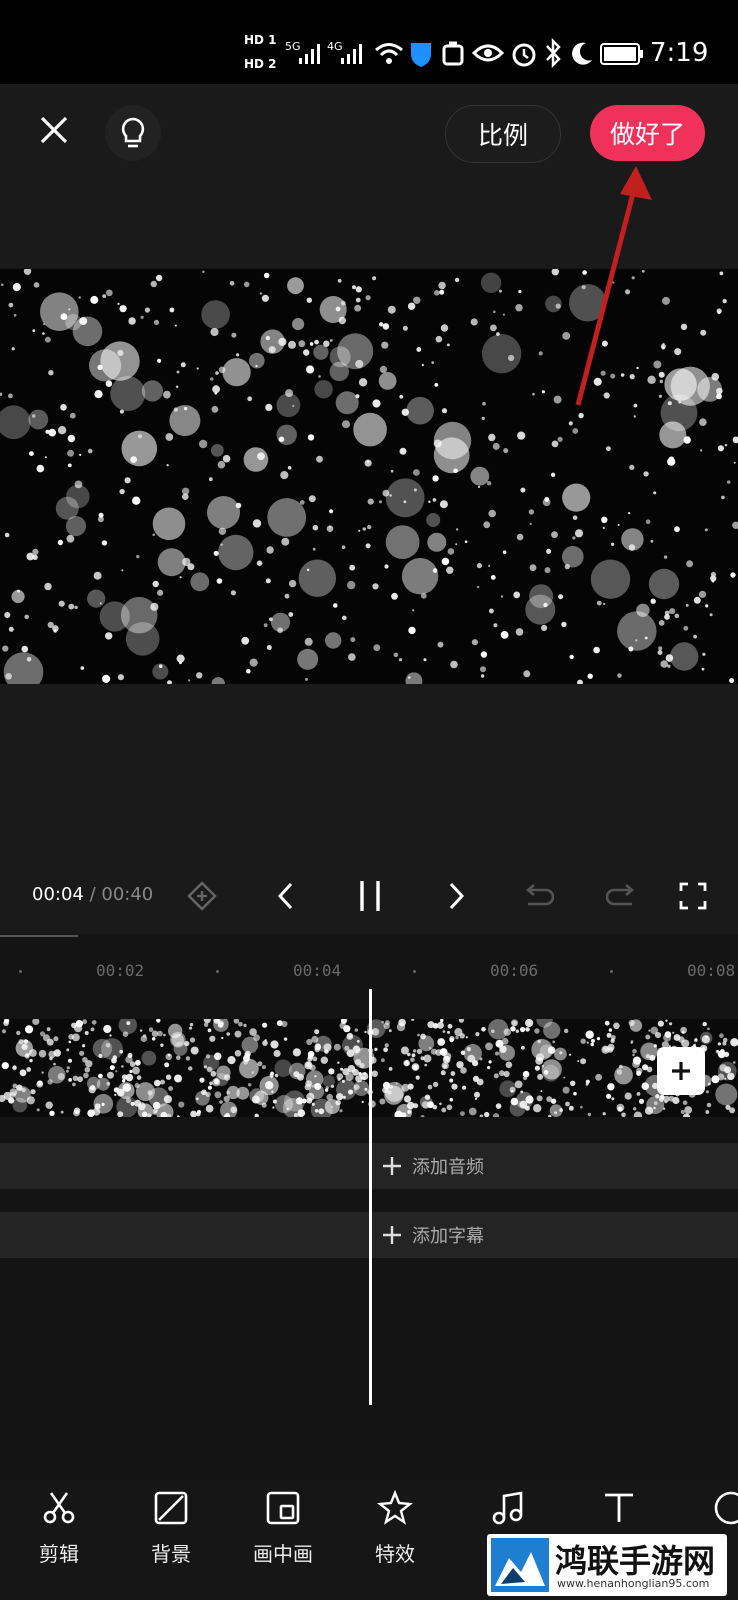 The width and height of the screenshot is (738, 1600). I want to click on ruler-tick: 00:02, so click(120, 970).